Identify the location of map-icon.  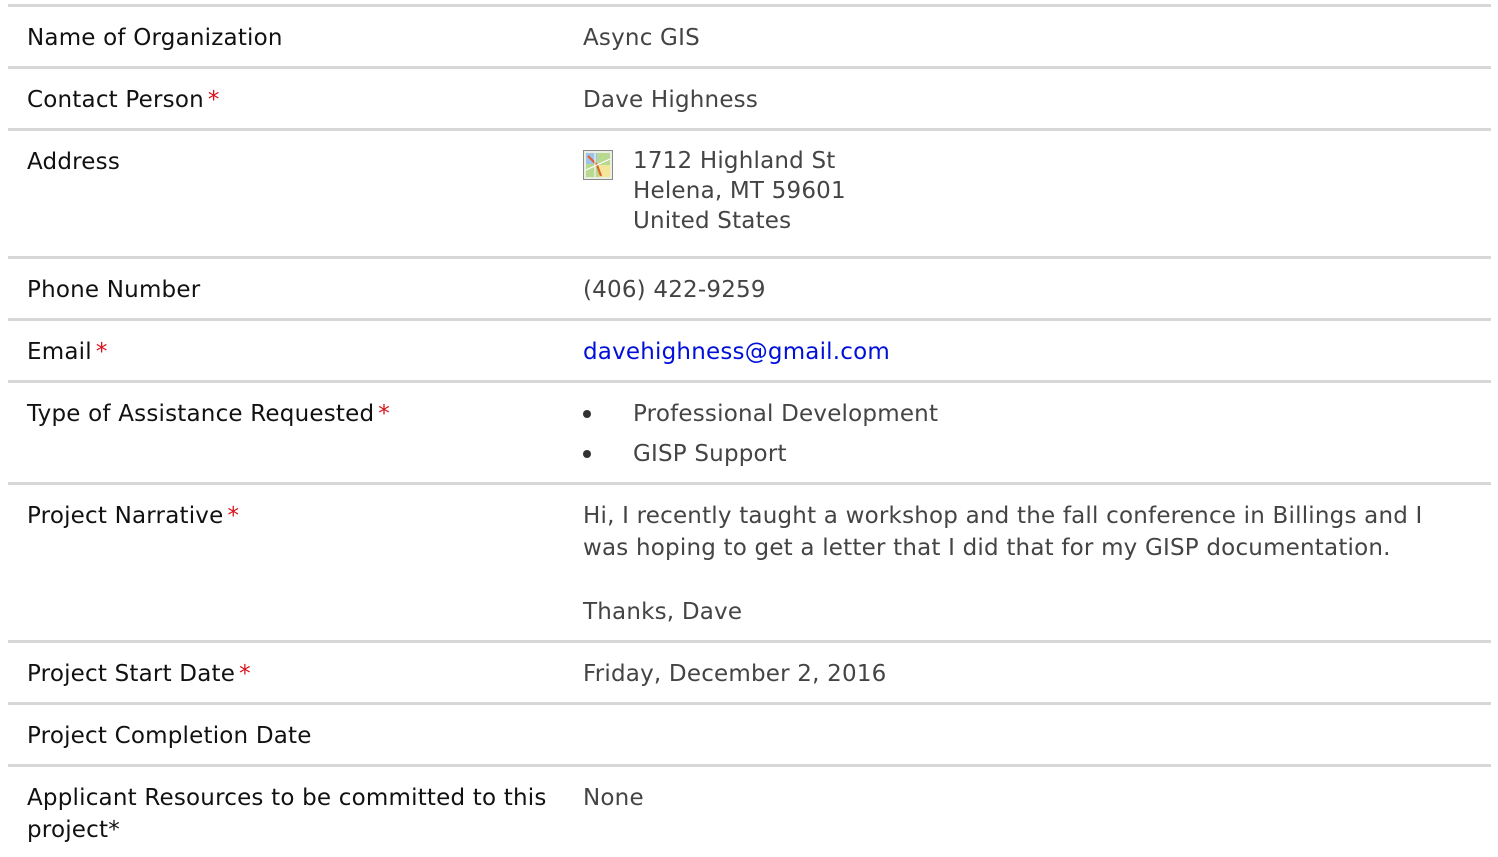
(598, 165).